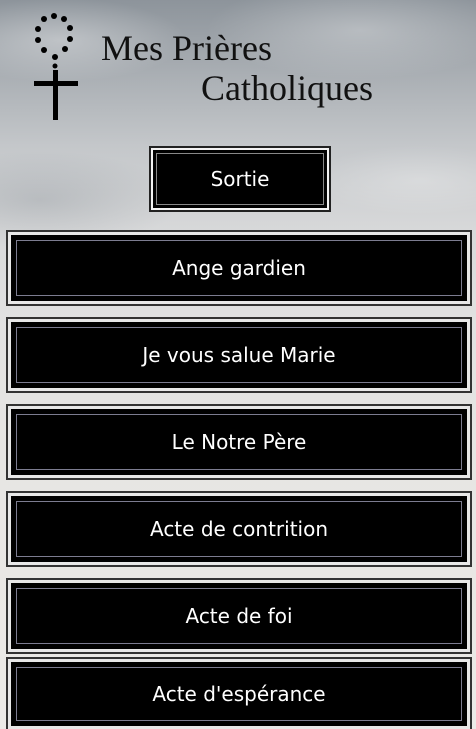  What do you see at coordinates (56, 66) in the screenshot?
I see `rosary-cross-icon` at bounding box center [56, 66].